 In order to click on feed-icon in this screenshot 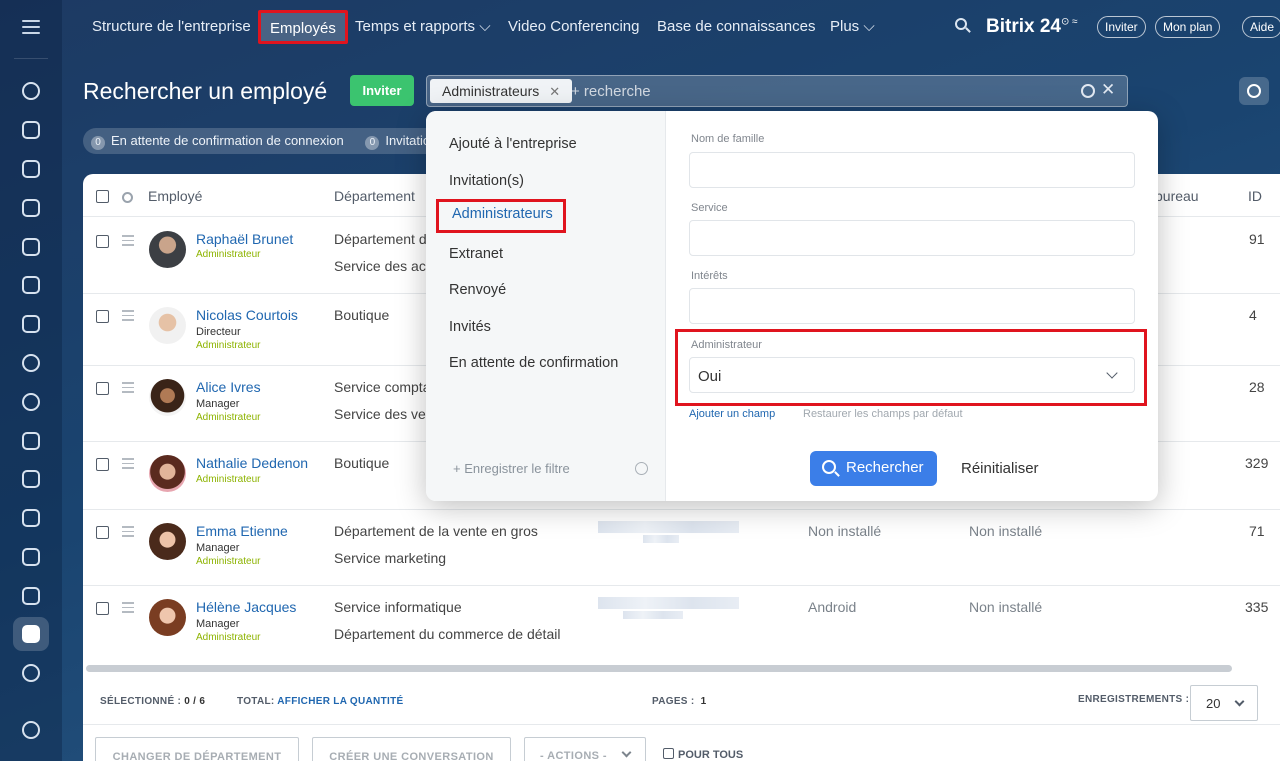, I will do `click(31, 91)`.